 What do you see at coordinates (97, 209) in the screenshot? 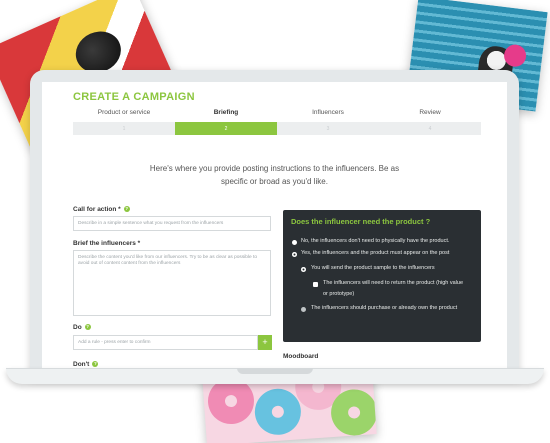
I see `call-for-action-label-text: Call for action *` at bounding box center [97, 209].